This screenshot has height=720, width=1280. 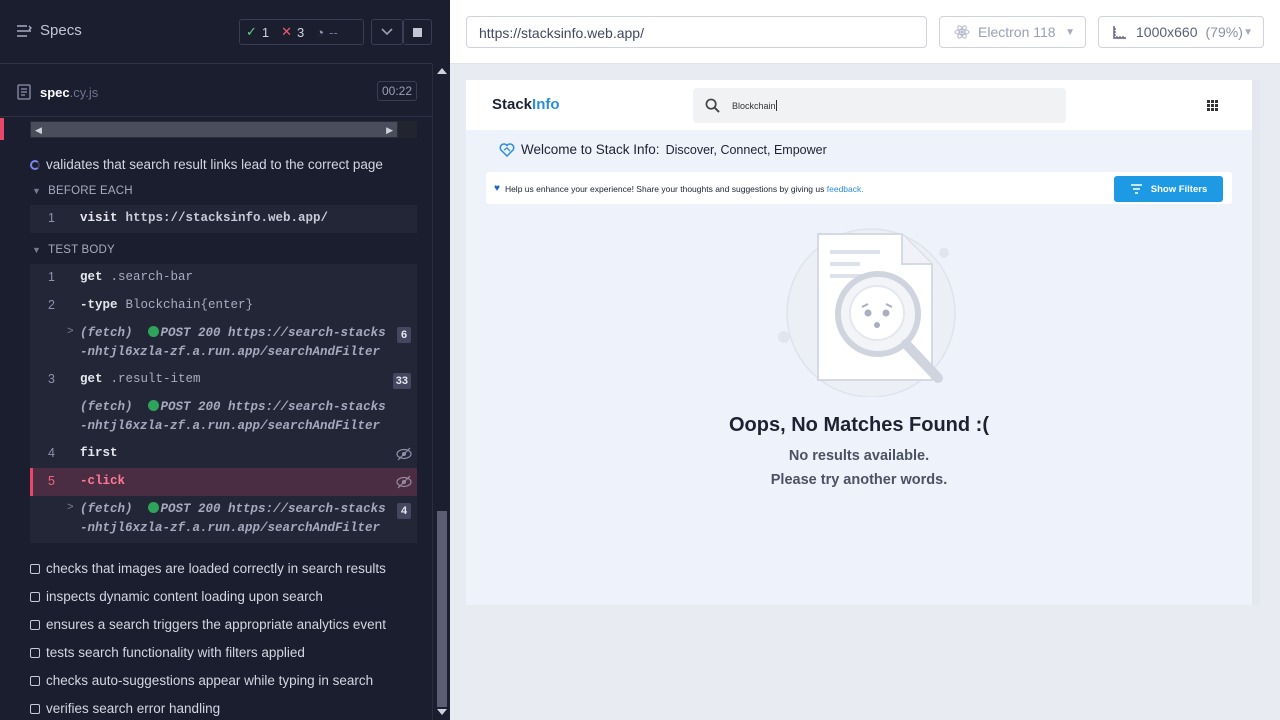 What do you see at coordinates (35, 164) in the screenshot?
I see `running-icon` at bounding box center [35, 164].